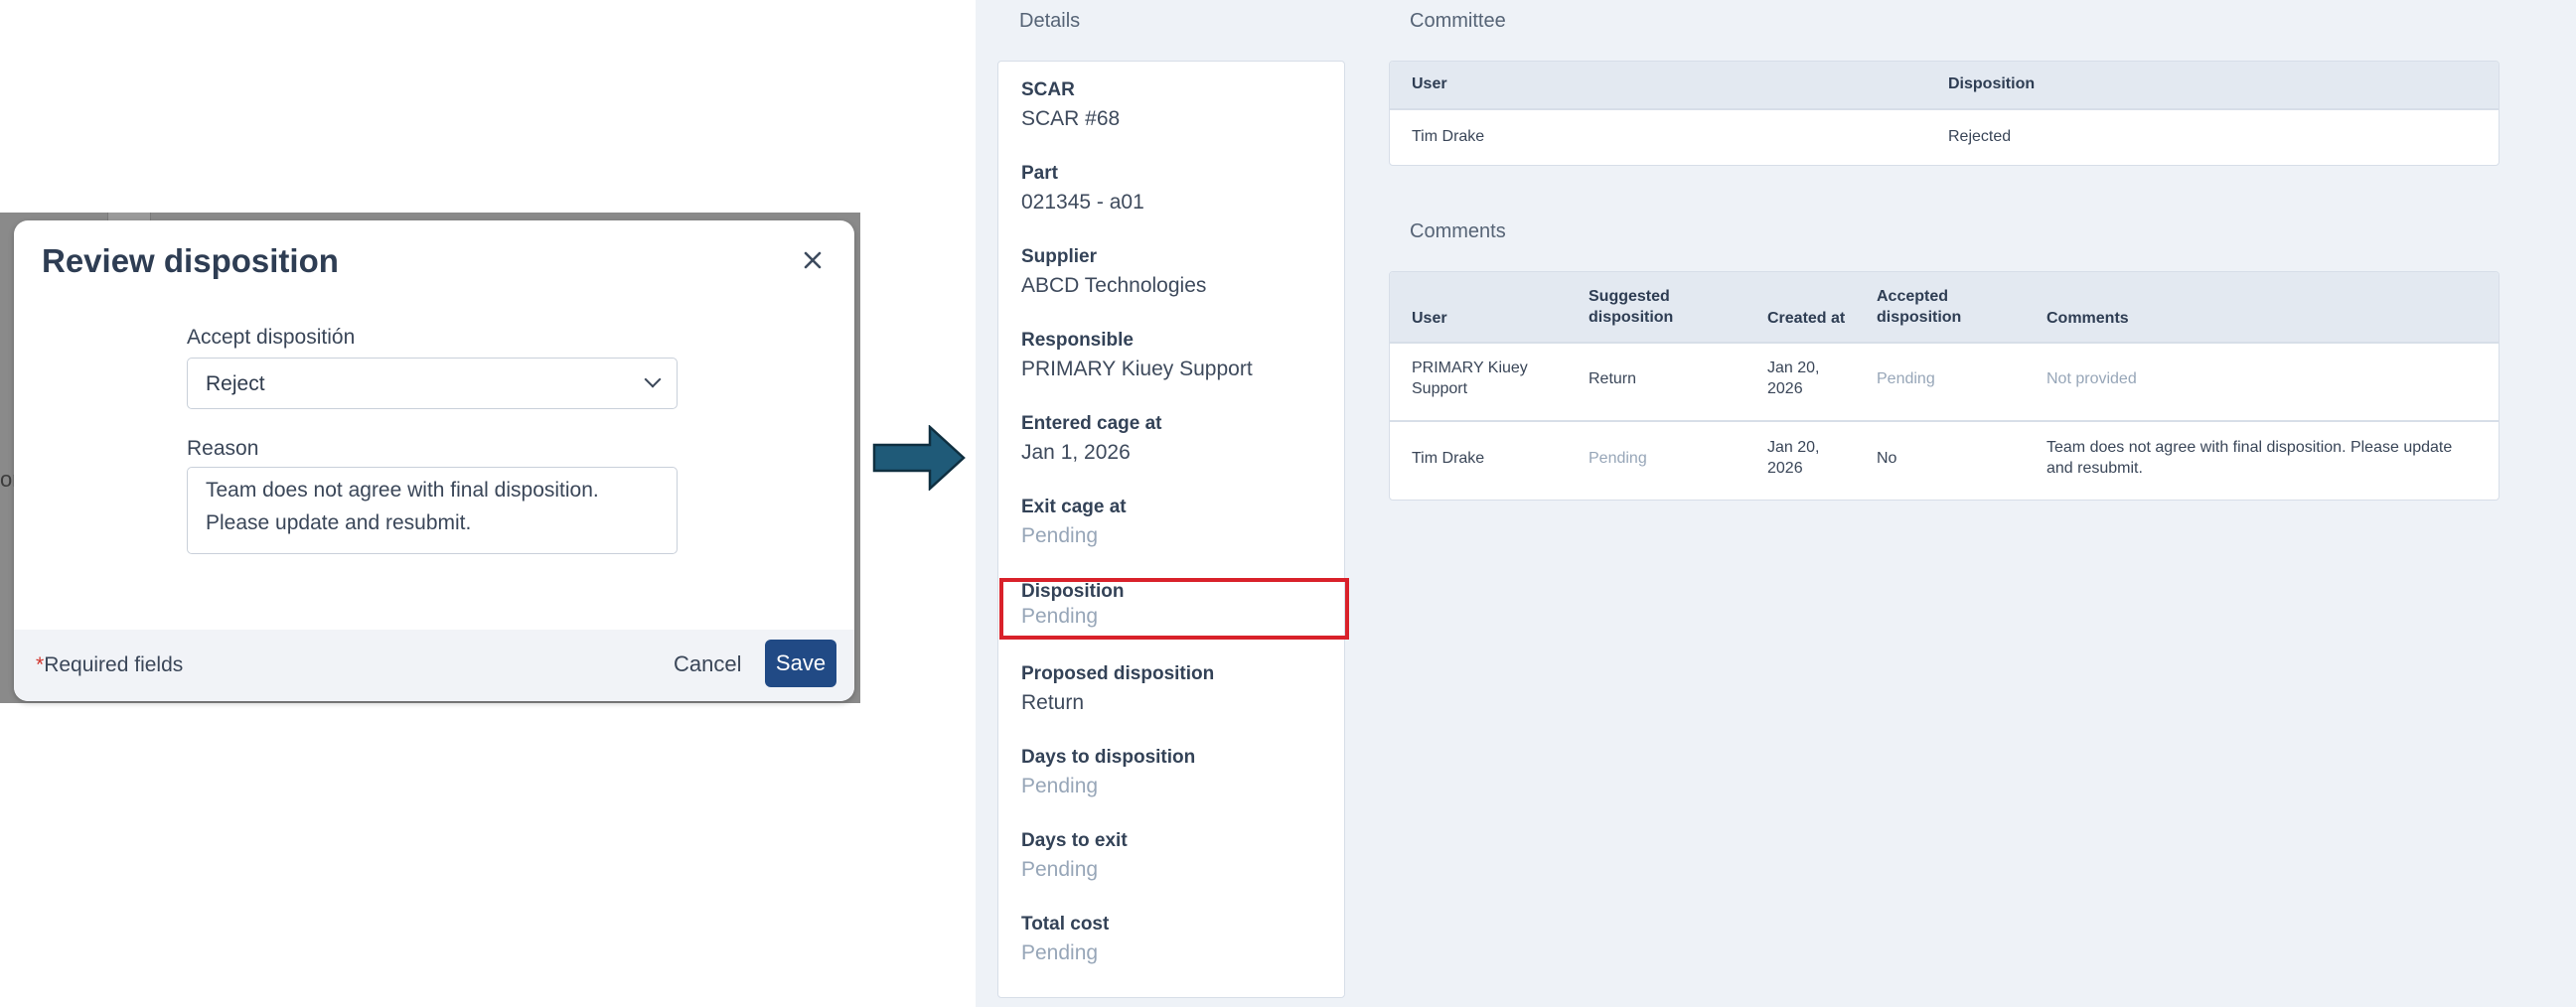  I want to click on comment-accepted-cell: No, so click(1887, 458).